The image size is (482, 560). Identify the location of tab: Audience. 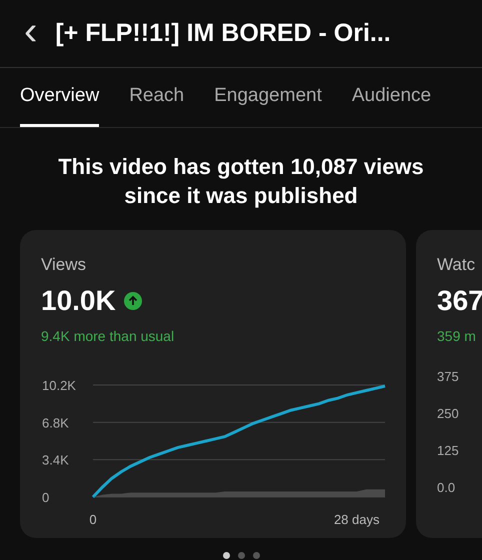
(392, 97).